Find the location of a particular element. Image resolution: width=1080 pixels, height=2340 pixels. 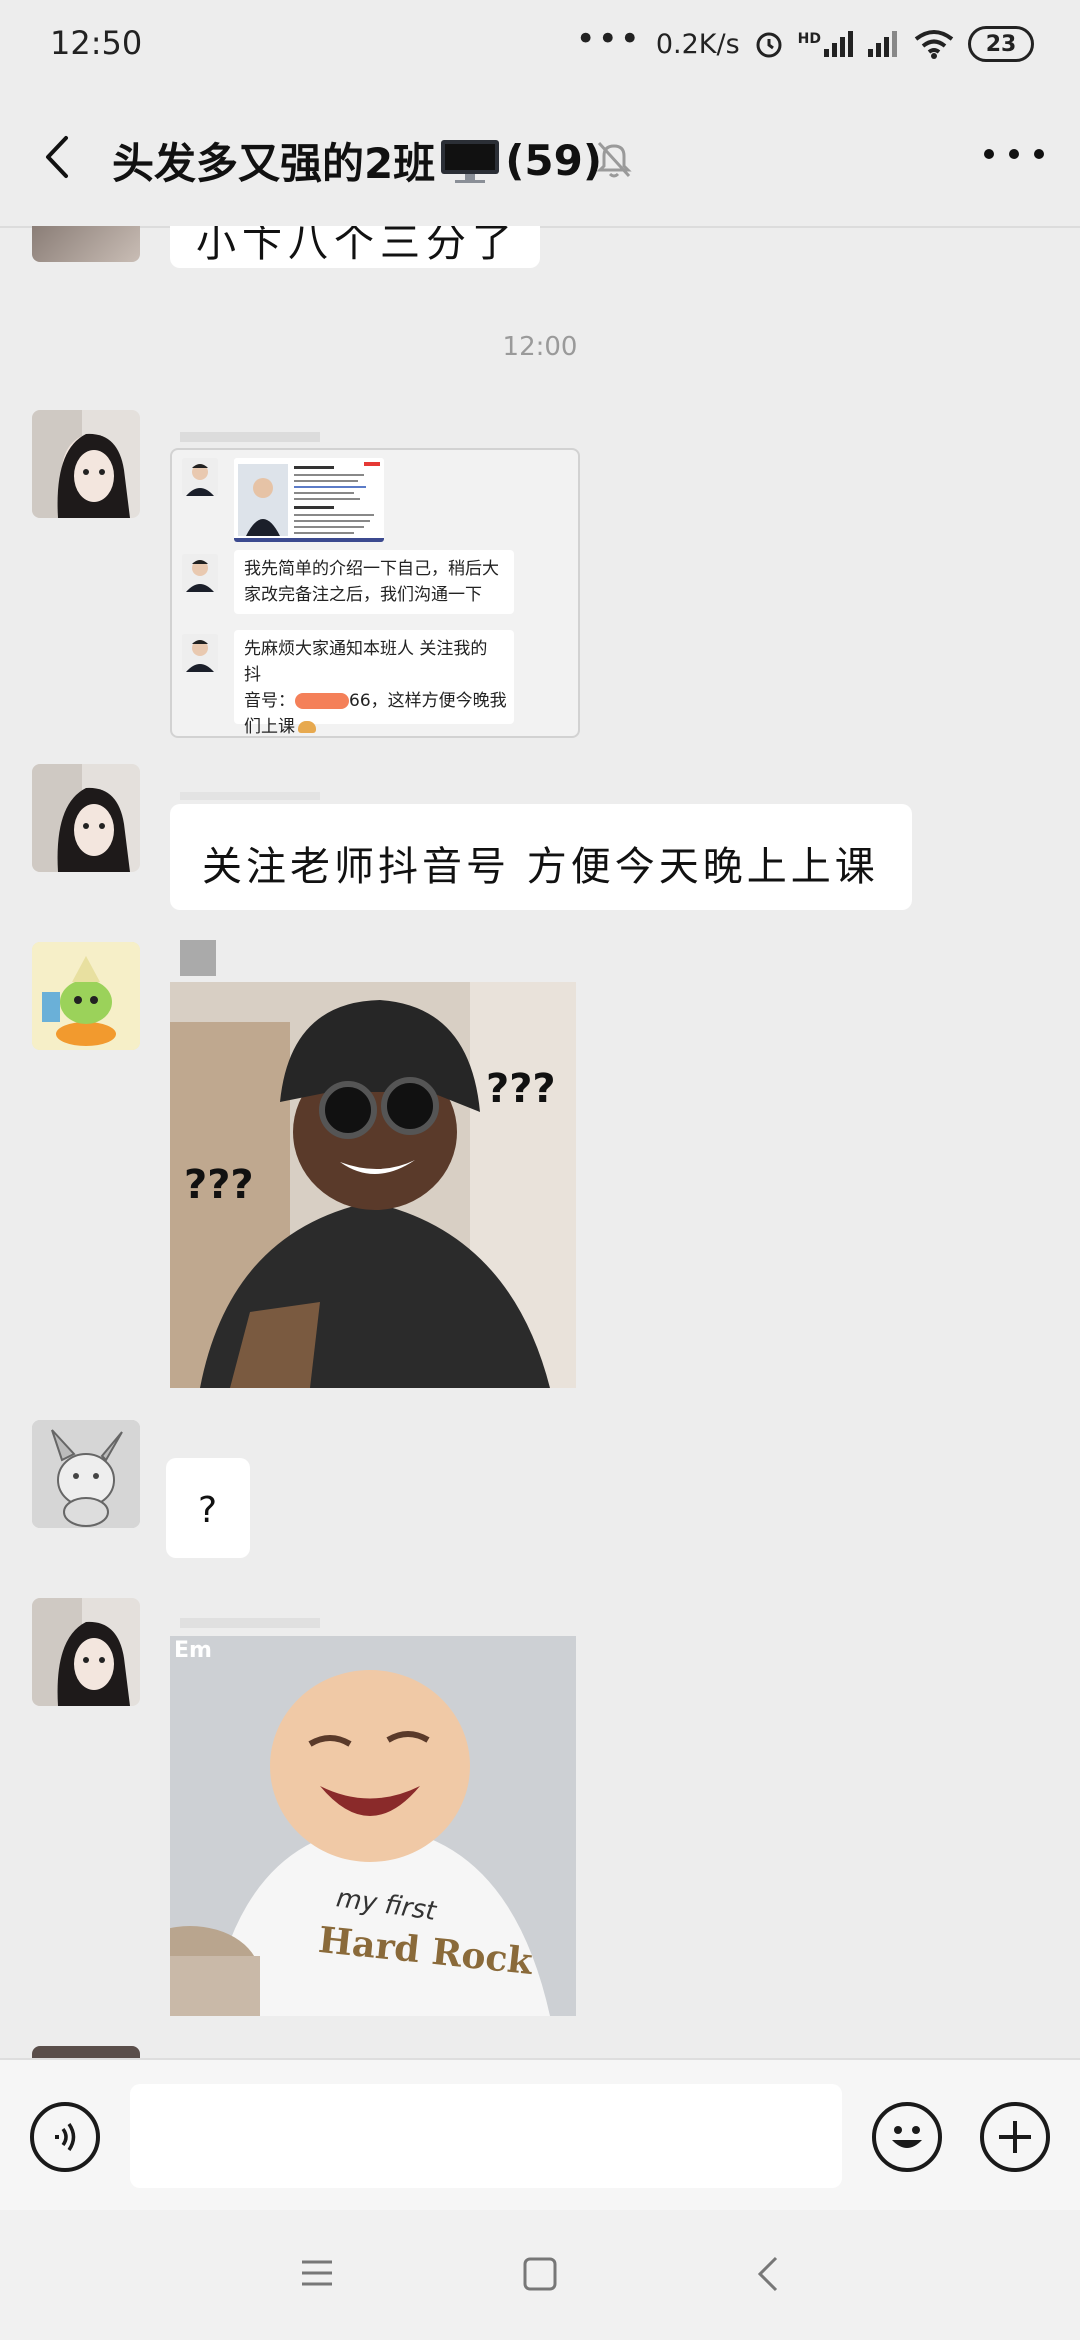

forwarded-message: 我先简单的介绍一下自己，稍后大 家改完备注之后，我们沟通一下 is located at coordinates (374, 582).